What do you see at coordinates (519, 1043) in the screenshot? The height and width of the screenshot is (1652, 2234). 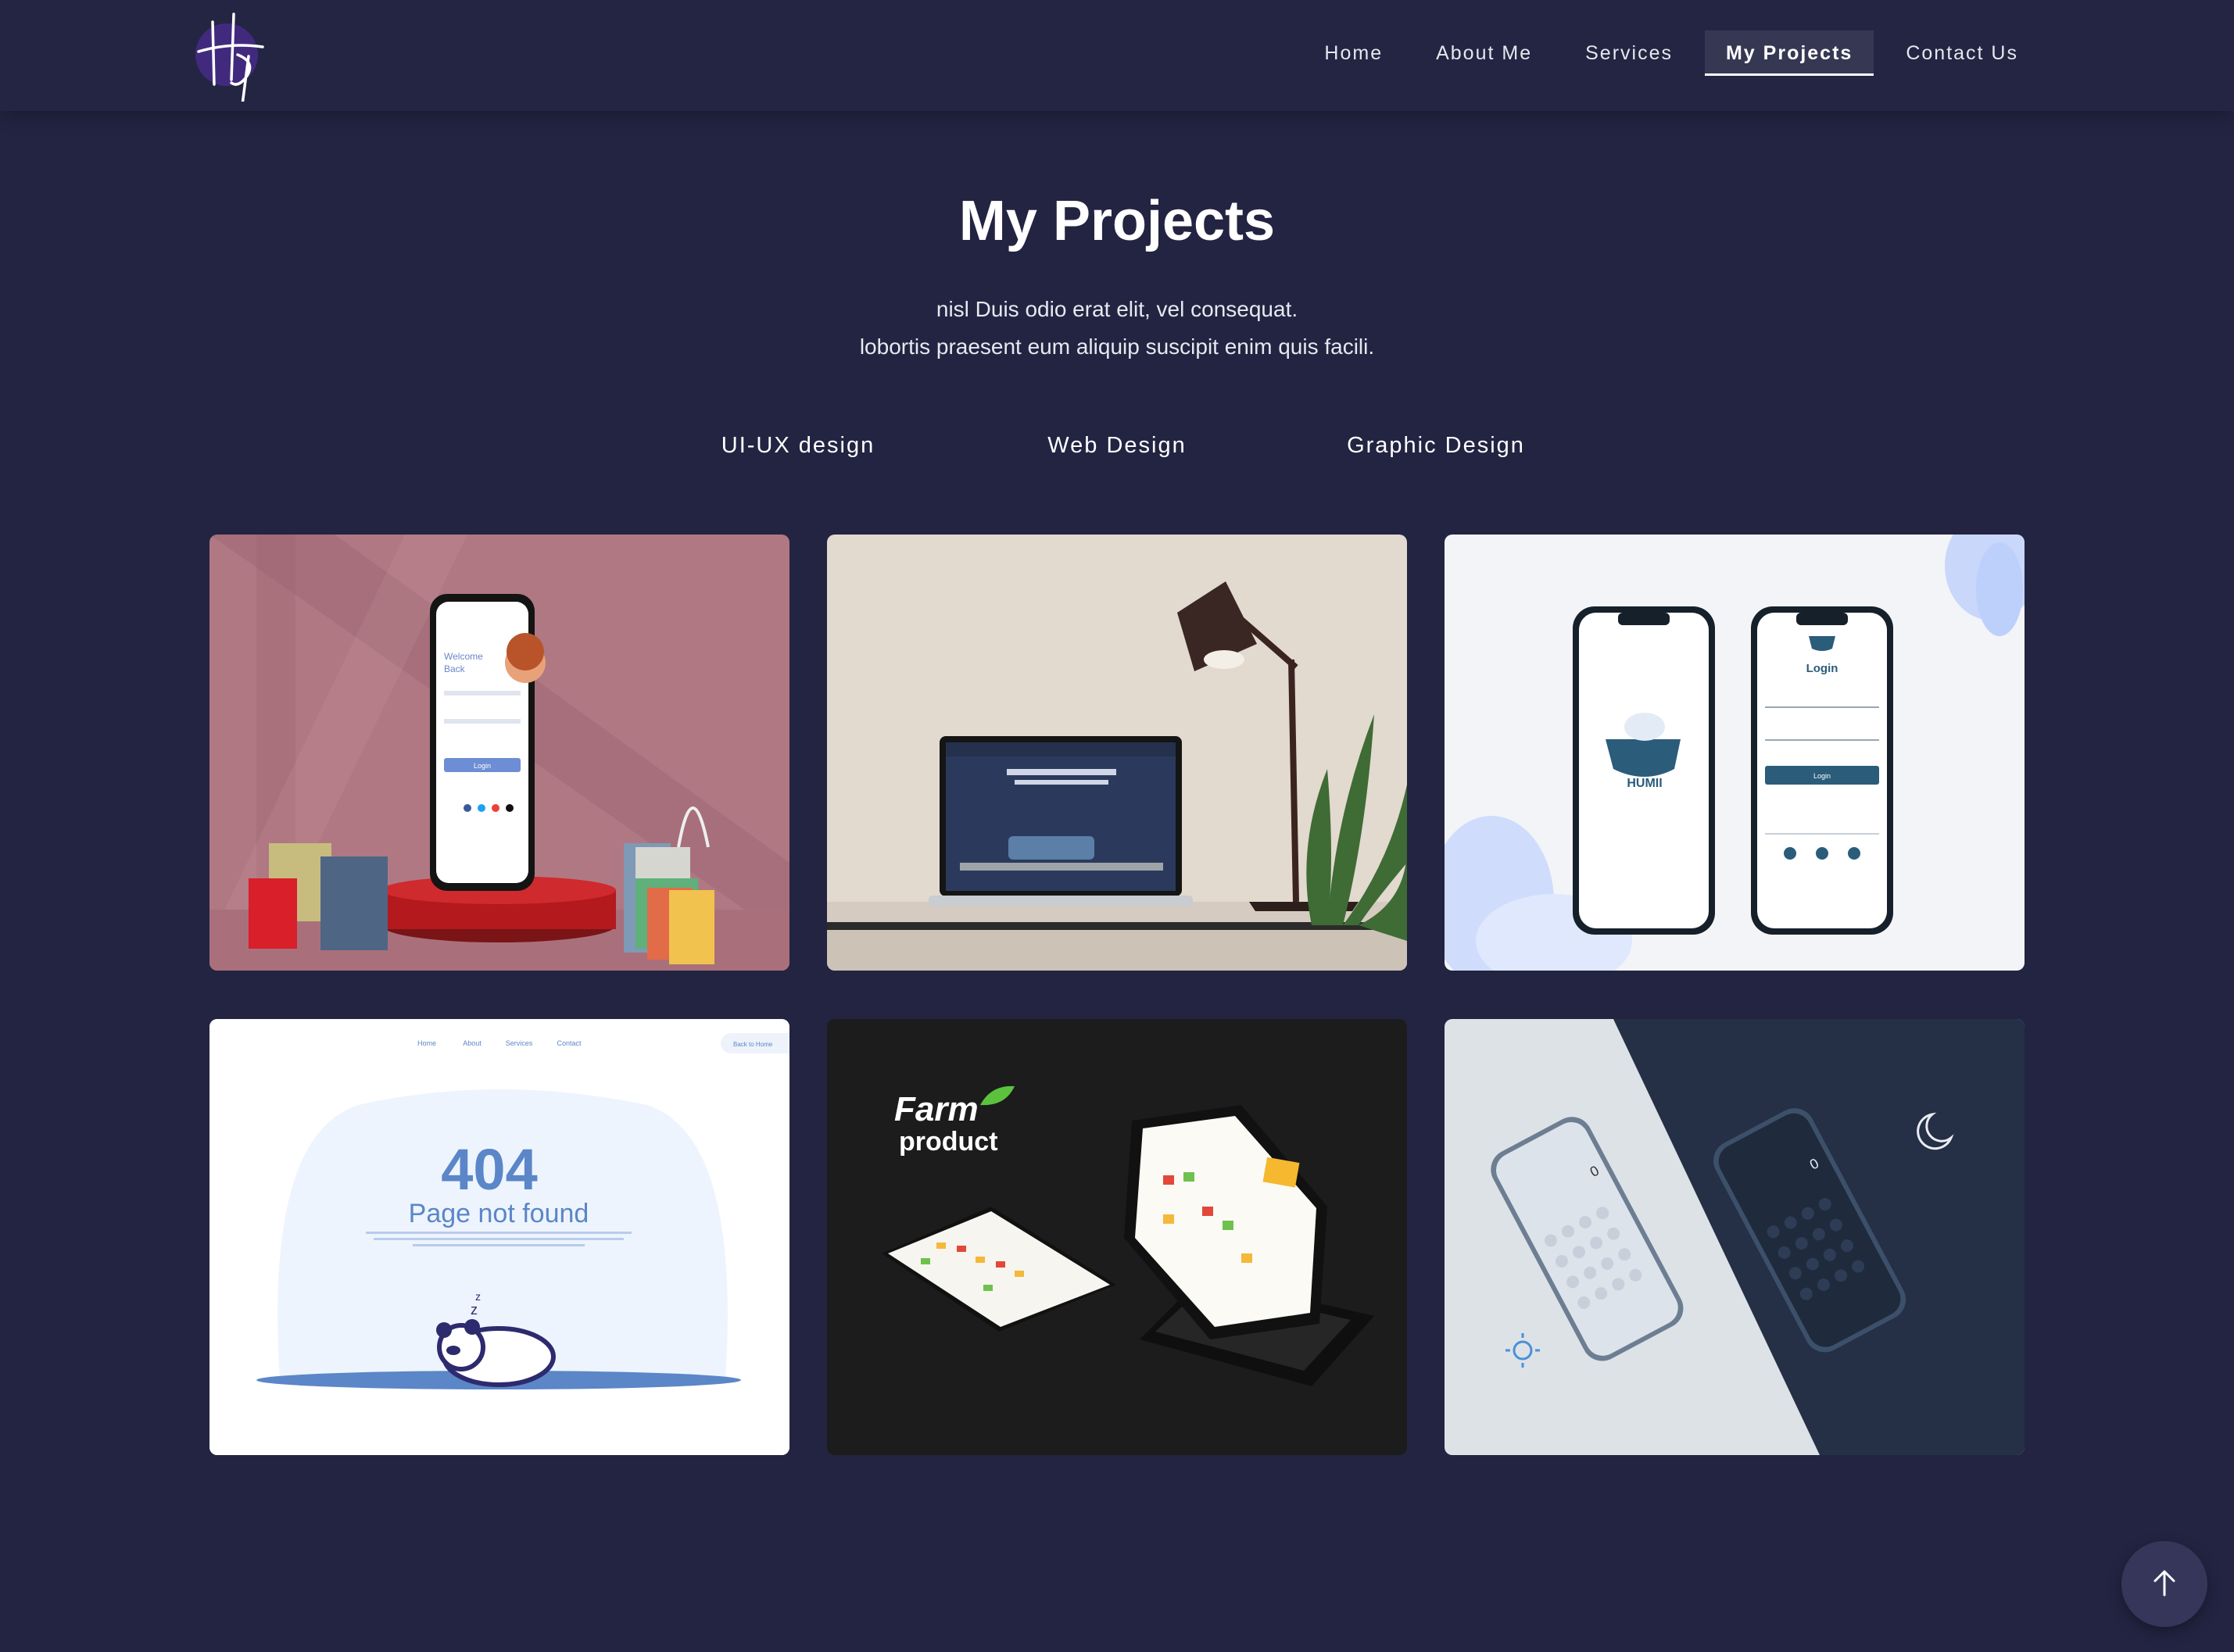 I see `mock-nav-services: Services` at bounding box center [519, 1043].